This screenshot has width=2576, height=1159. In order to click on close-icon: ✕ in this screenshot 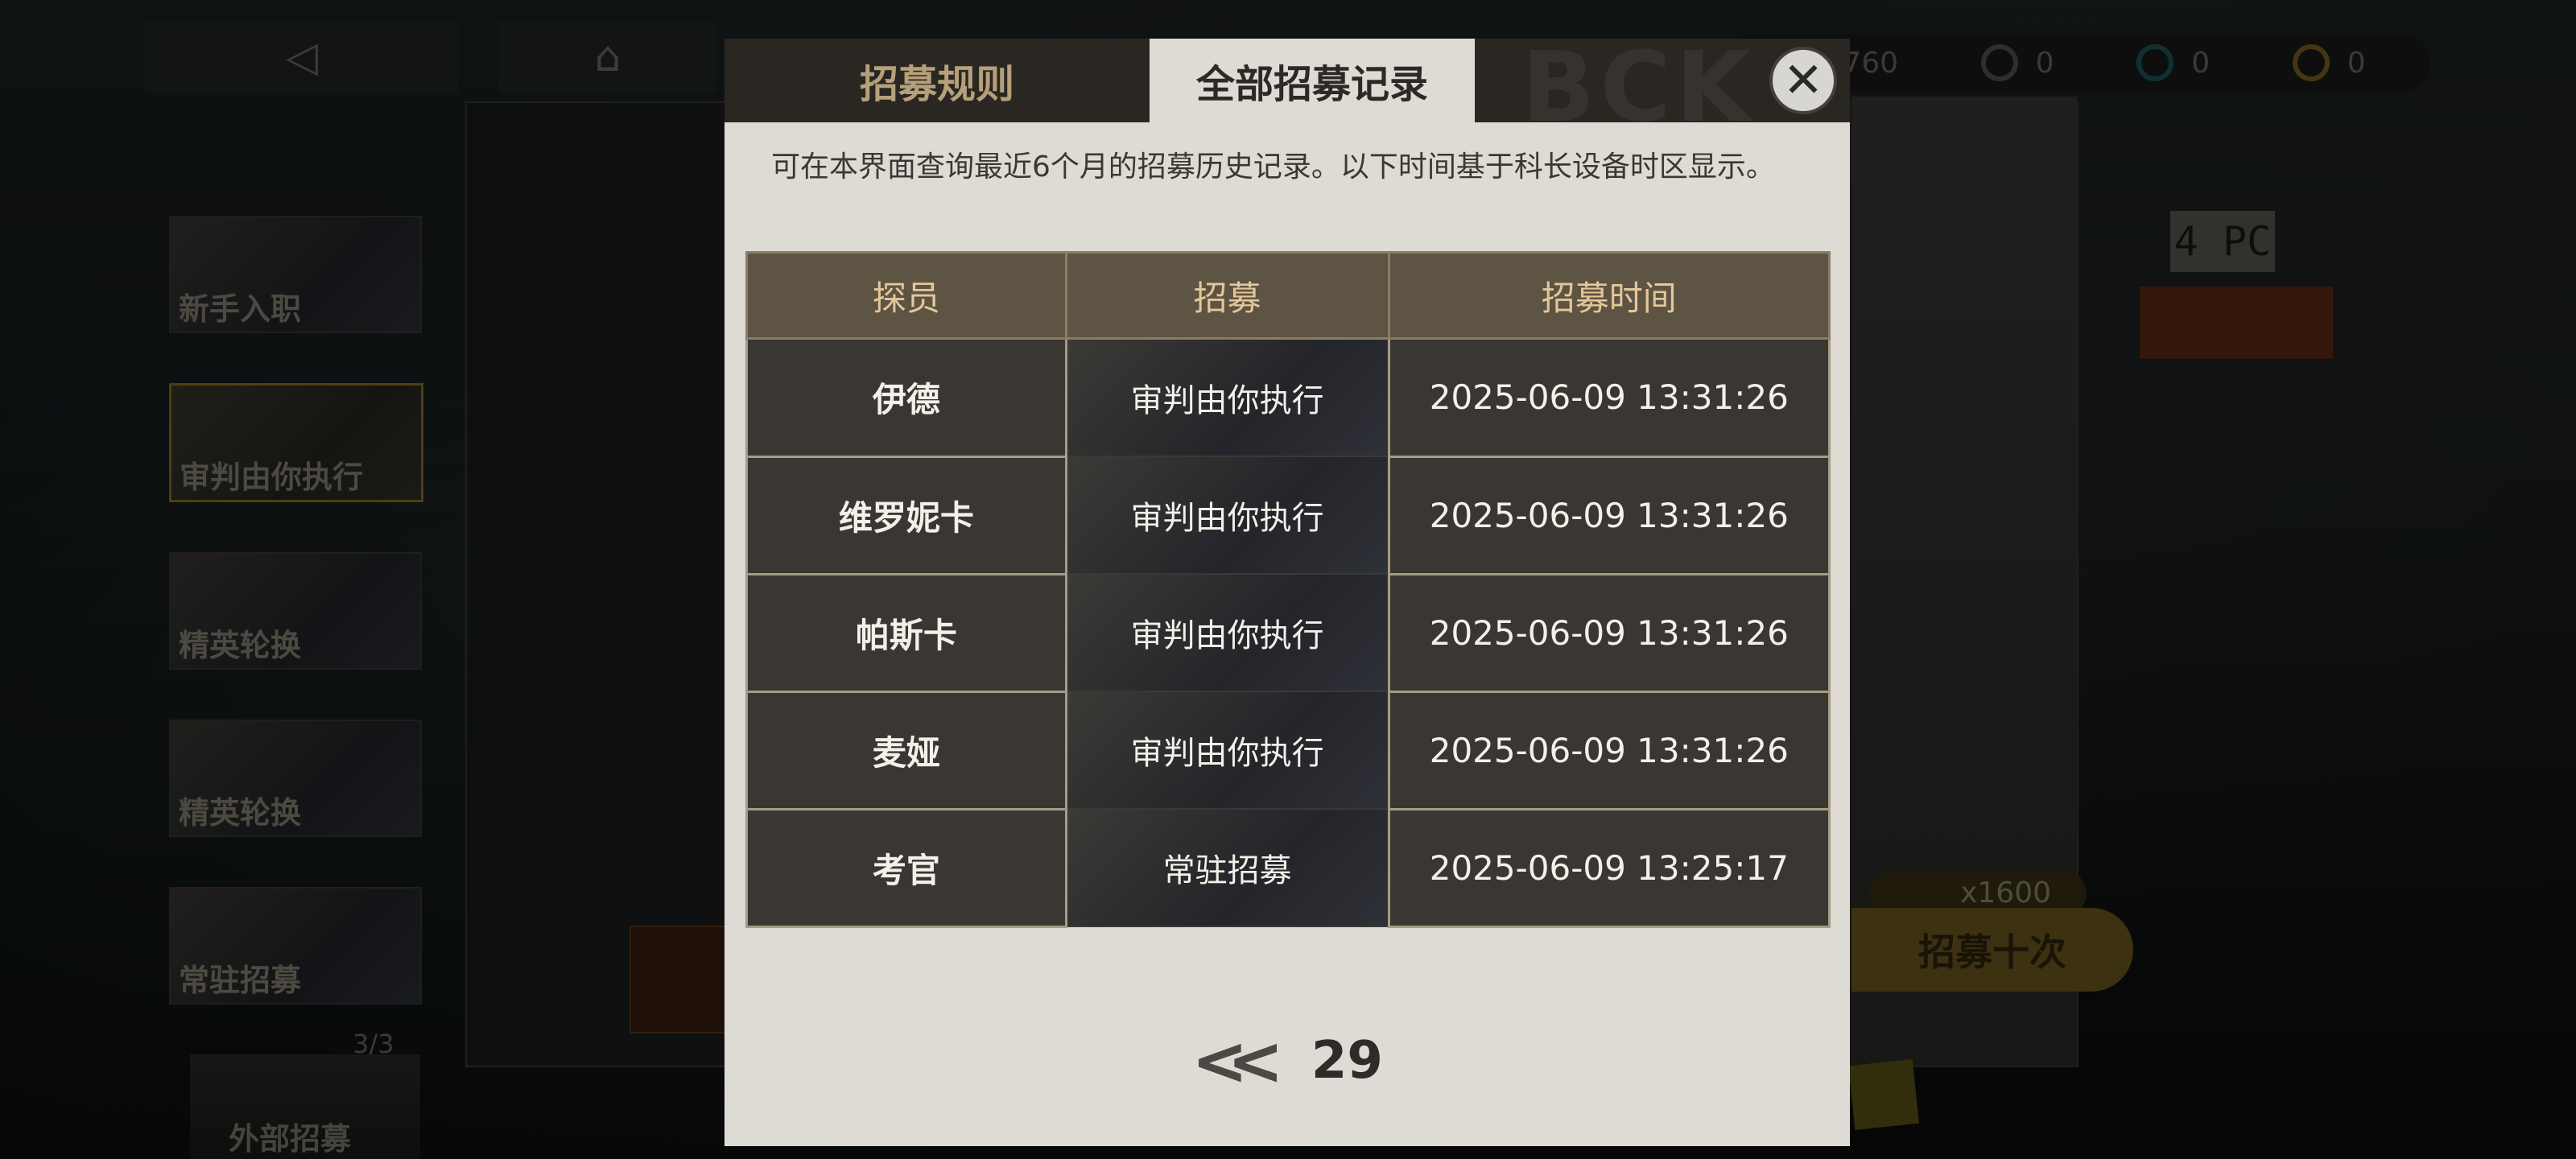, I will do `click(1803, 80)`.